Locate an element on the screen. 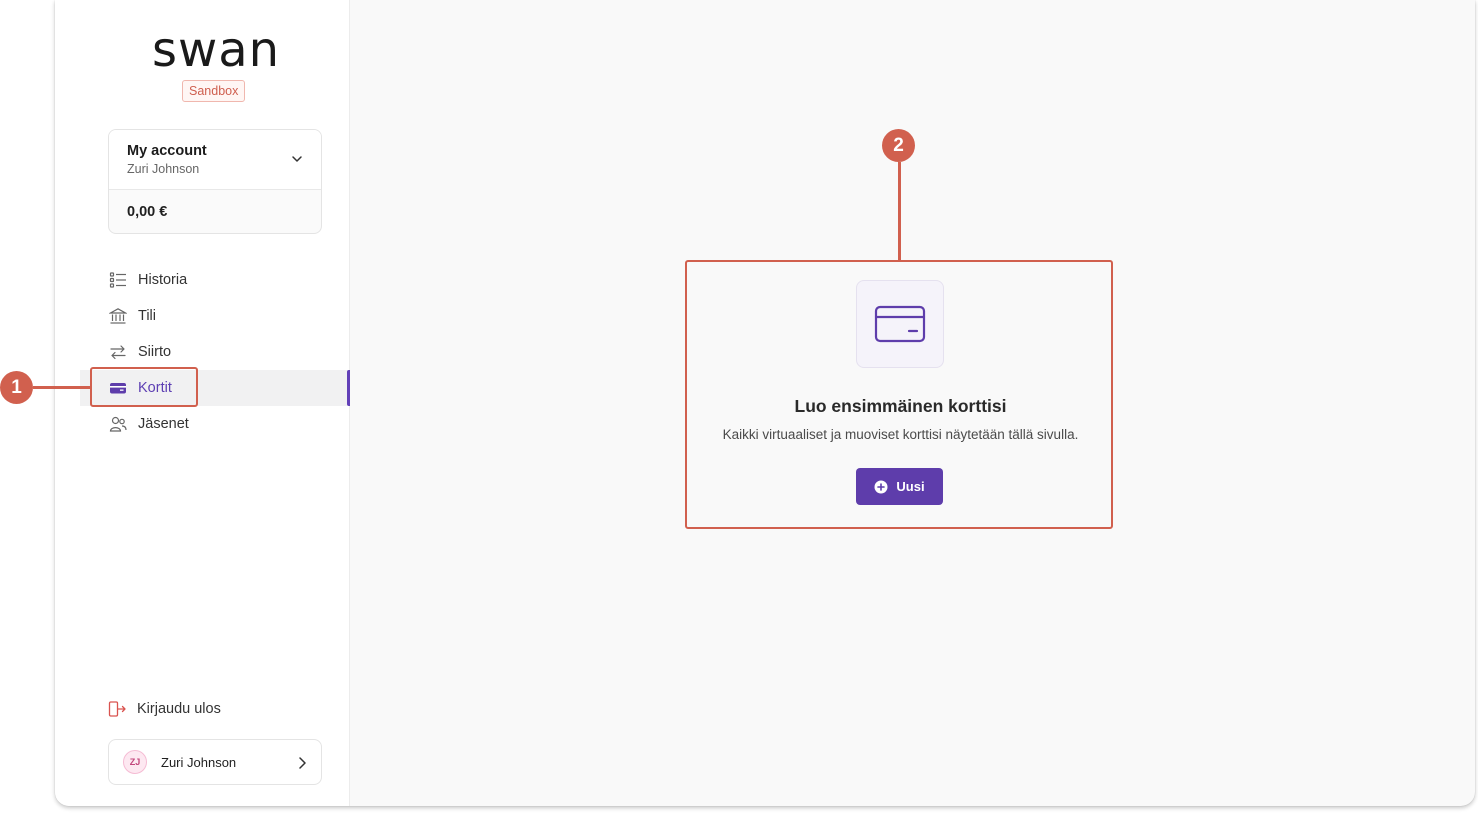 The image size is (1478, 814). account-switcher: My account Zuri Johnson 0,00 € is located at coordinates (215, 181).